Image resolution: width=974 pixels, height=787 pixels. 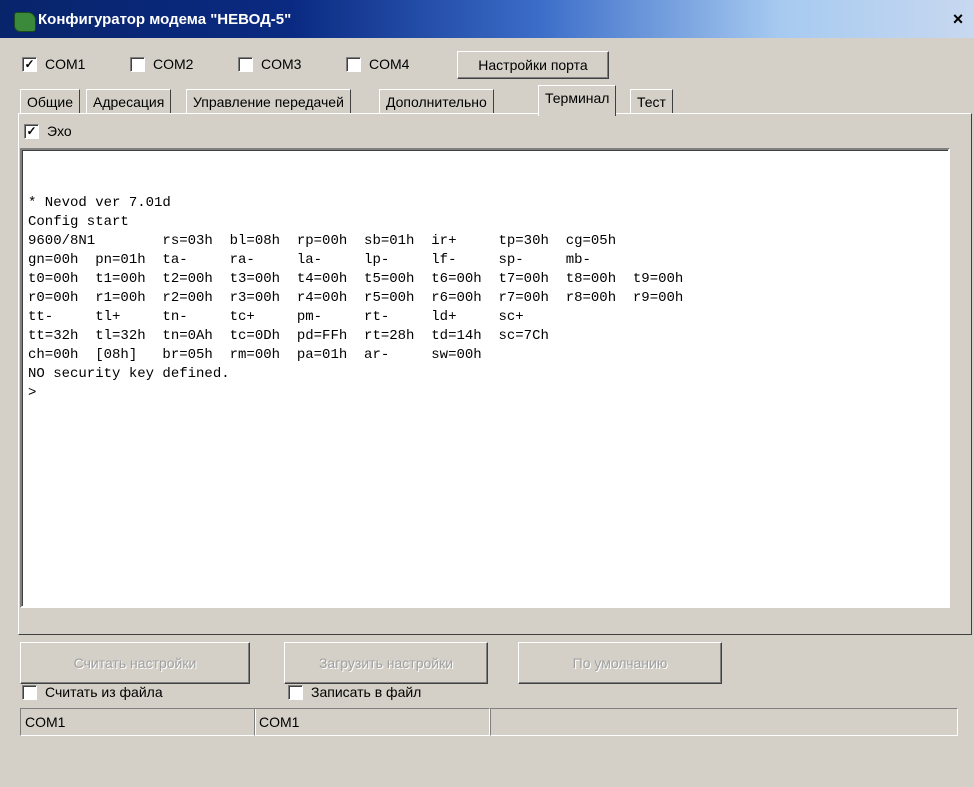 What do you see at coordinates (651, 101) in the screenshot?
I see `tab-test: Тест` at bounding box center [651, 101].